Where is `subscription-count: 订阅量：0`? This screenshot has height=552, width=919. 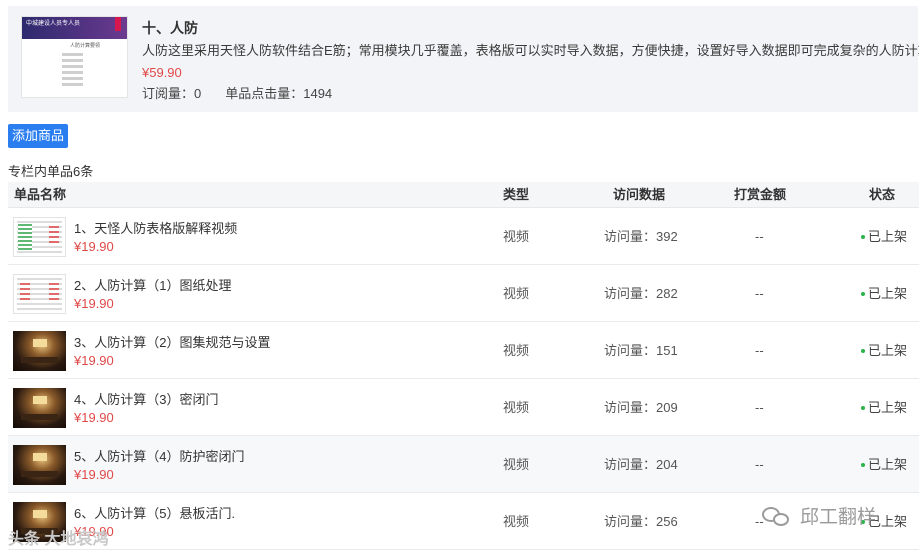 subscription-count: 订阅量：0 is located at coordinates (172, 93).